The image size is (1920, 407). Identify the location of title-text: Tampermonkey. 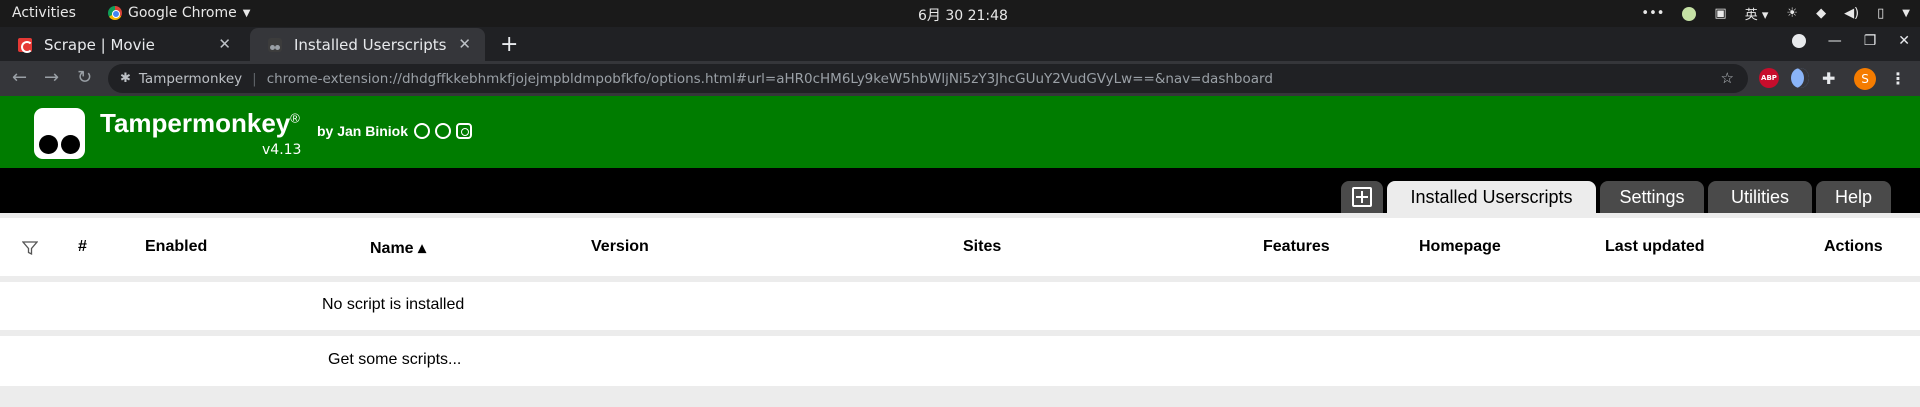
(195, 123).